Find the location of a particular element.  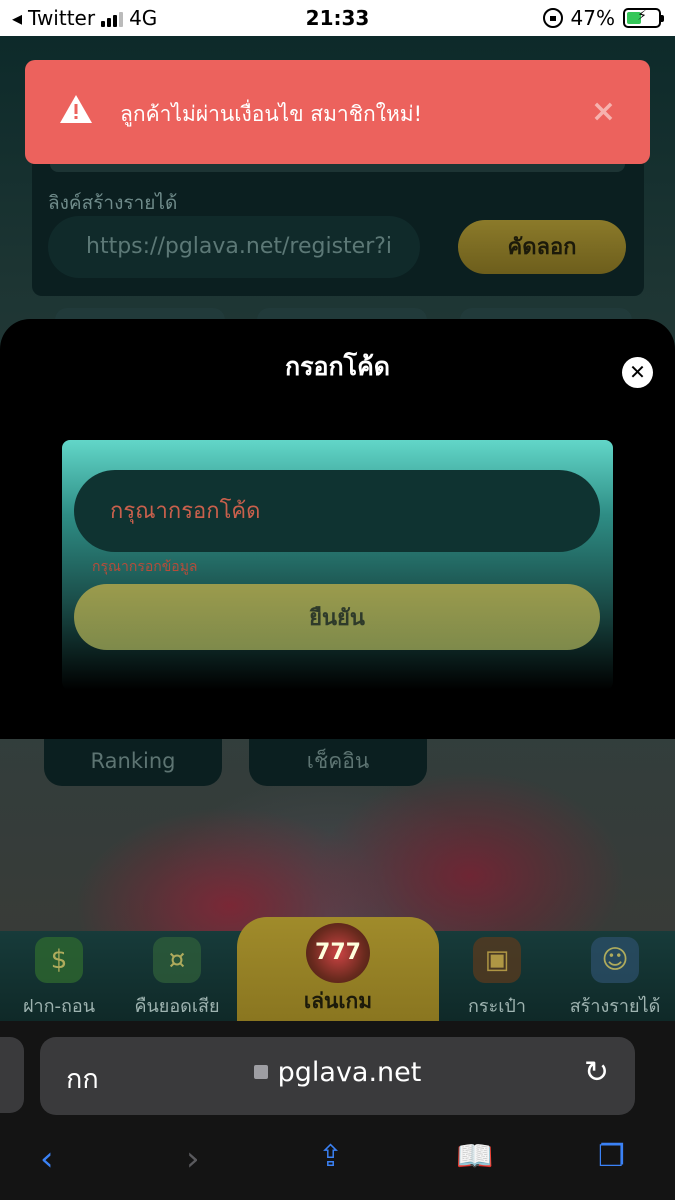

forward-icon: › is located at coordinates (193, 1159).